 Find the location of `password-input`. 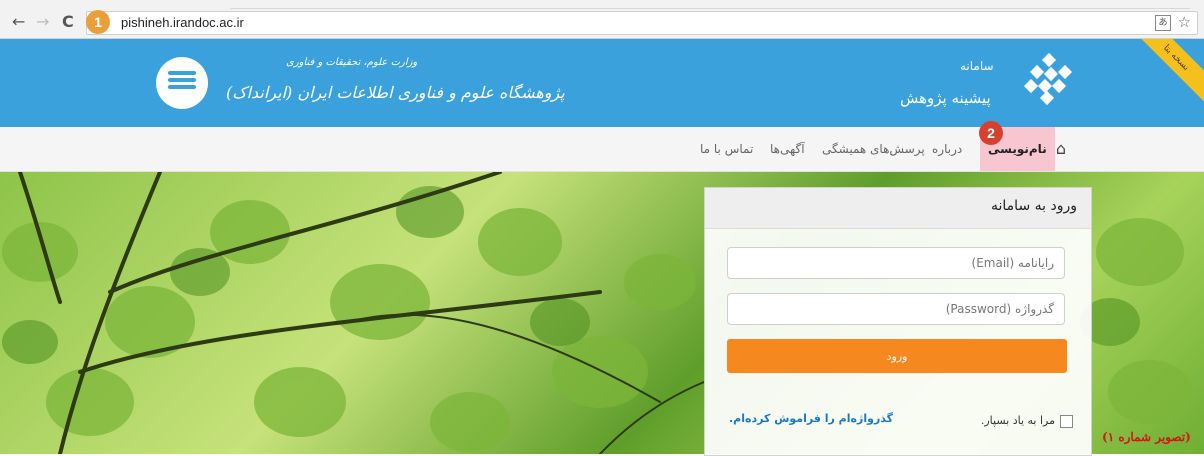

password-input is located at coordinates (896, 309).